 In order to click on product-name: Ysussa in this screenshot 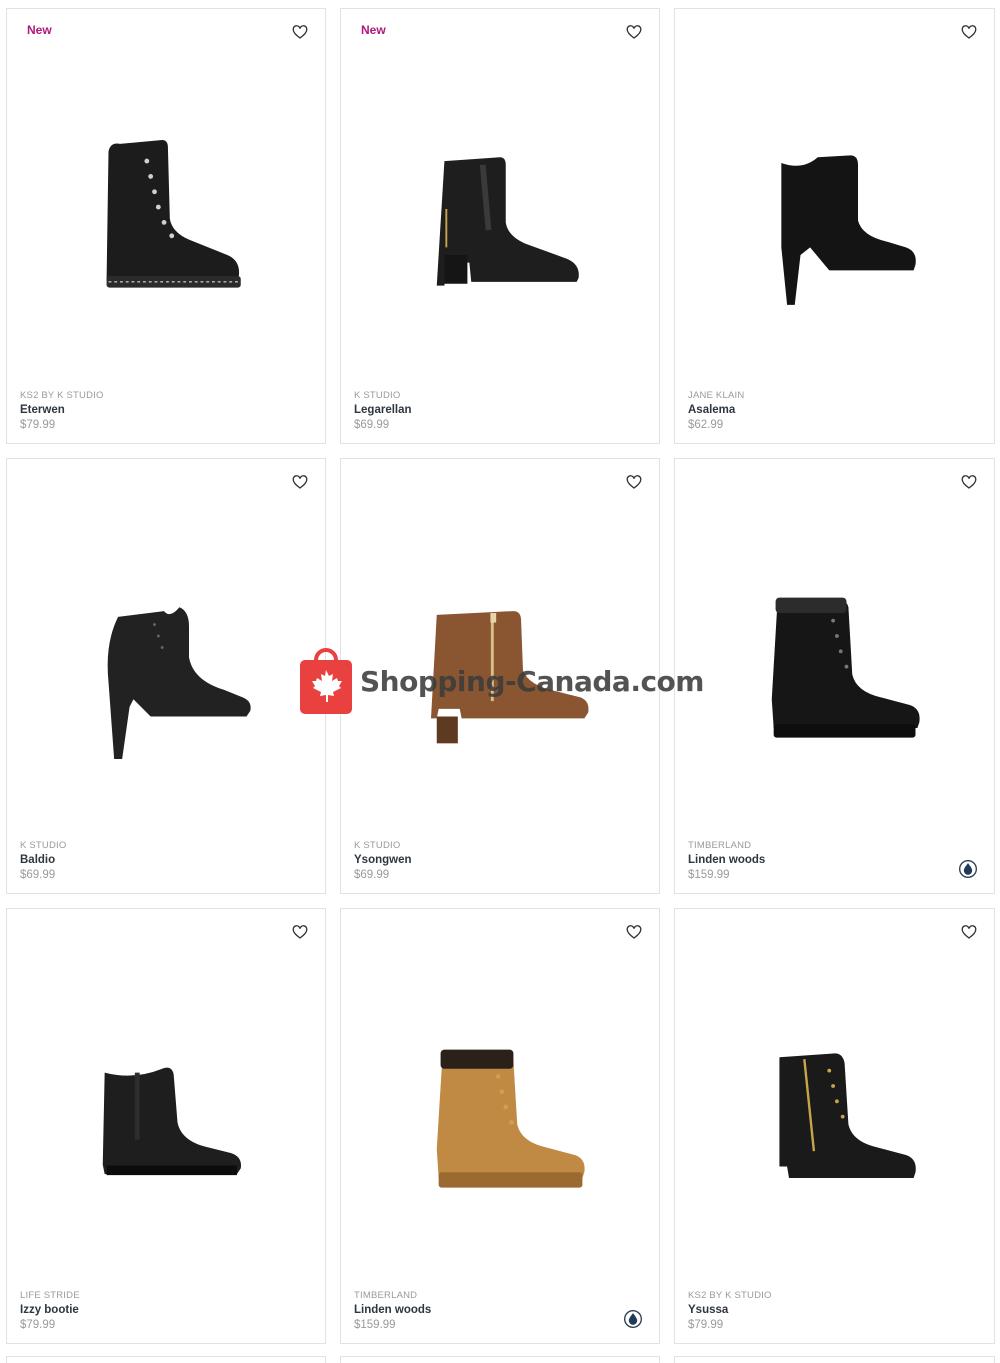, I will do `click(708, 1310)`.